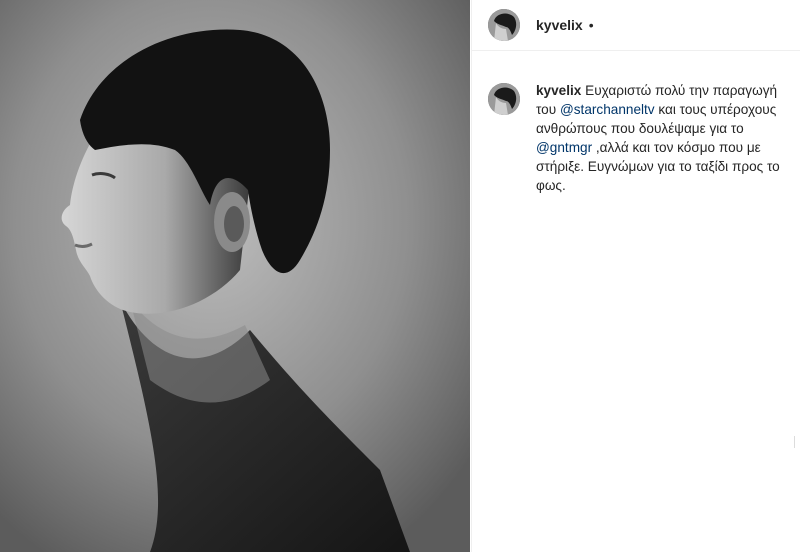 The image size is (800, 552). I want to click on scrollbar, so click(797, 442).